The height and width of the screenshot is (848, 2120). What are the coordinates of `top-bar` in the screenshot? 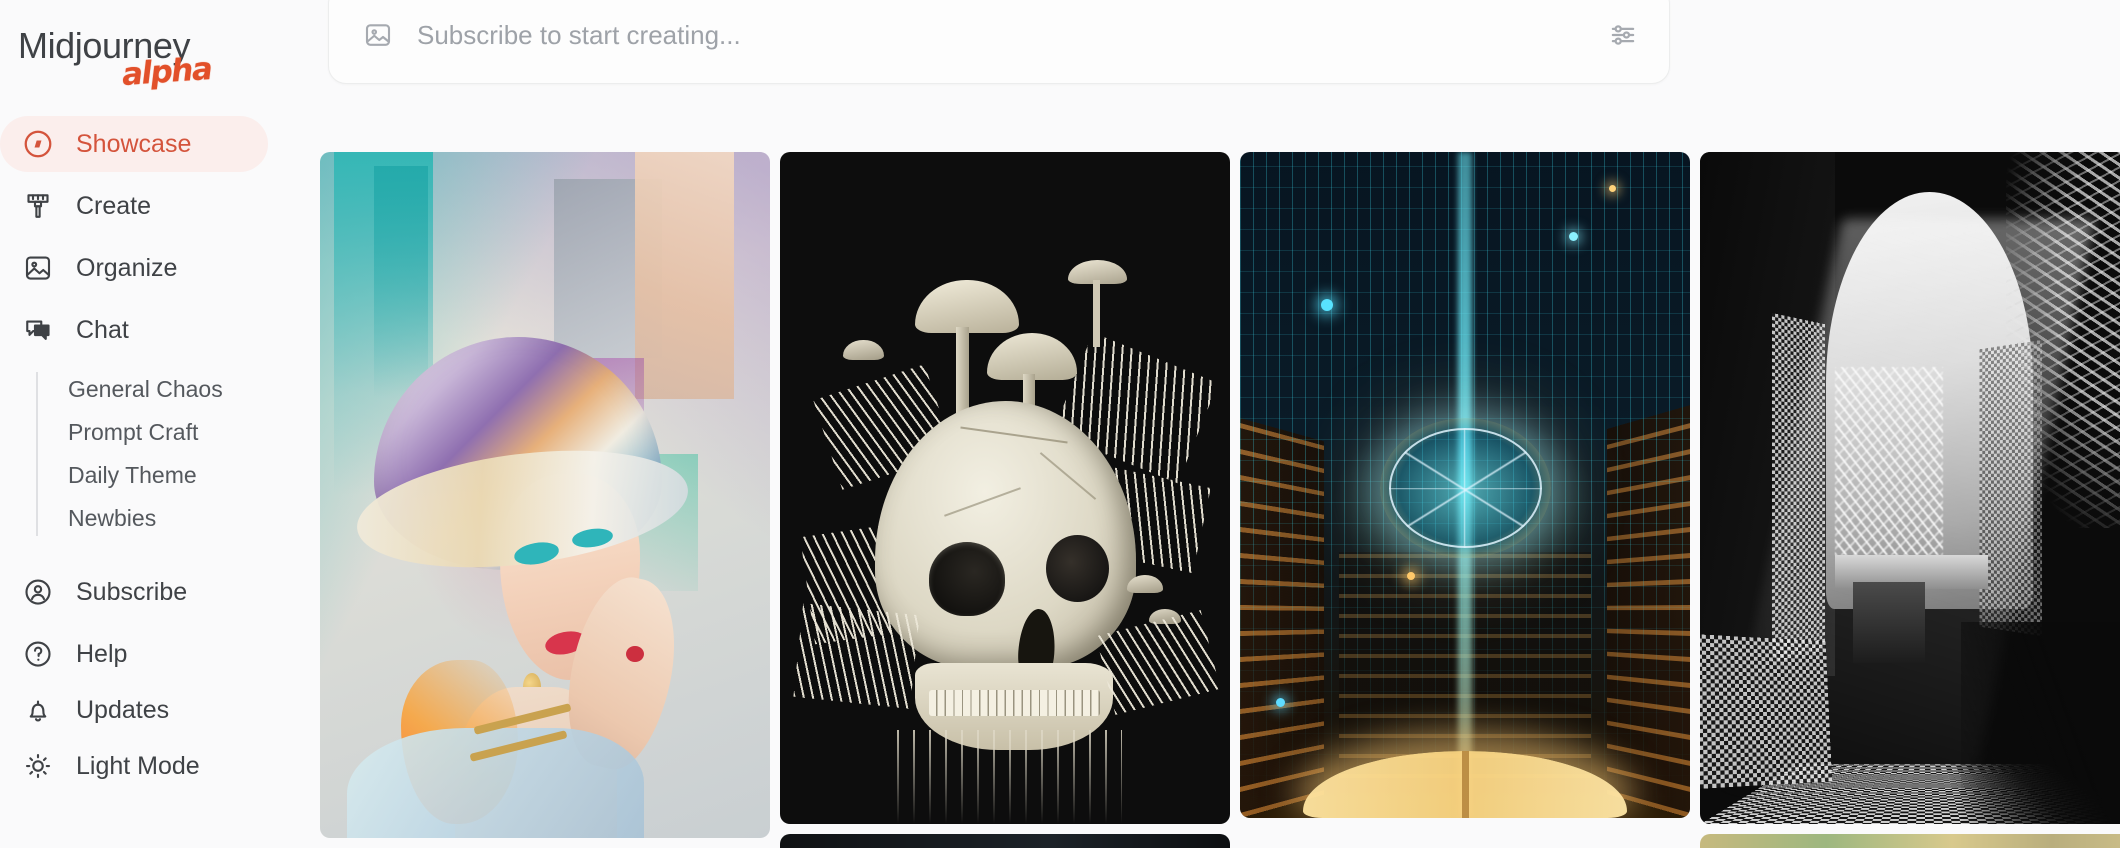 It's located at (1210, 60).